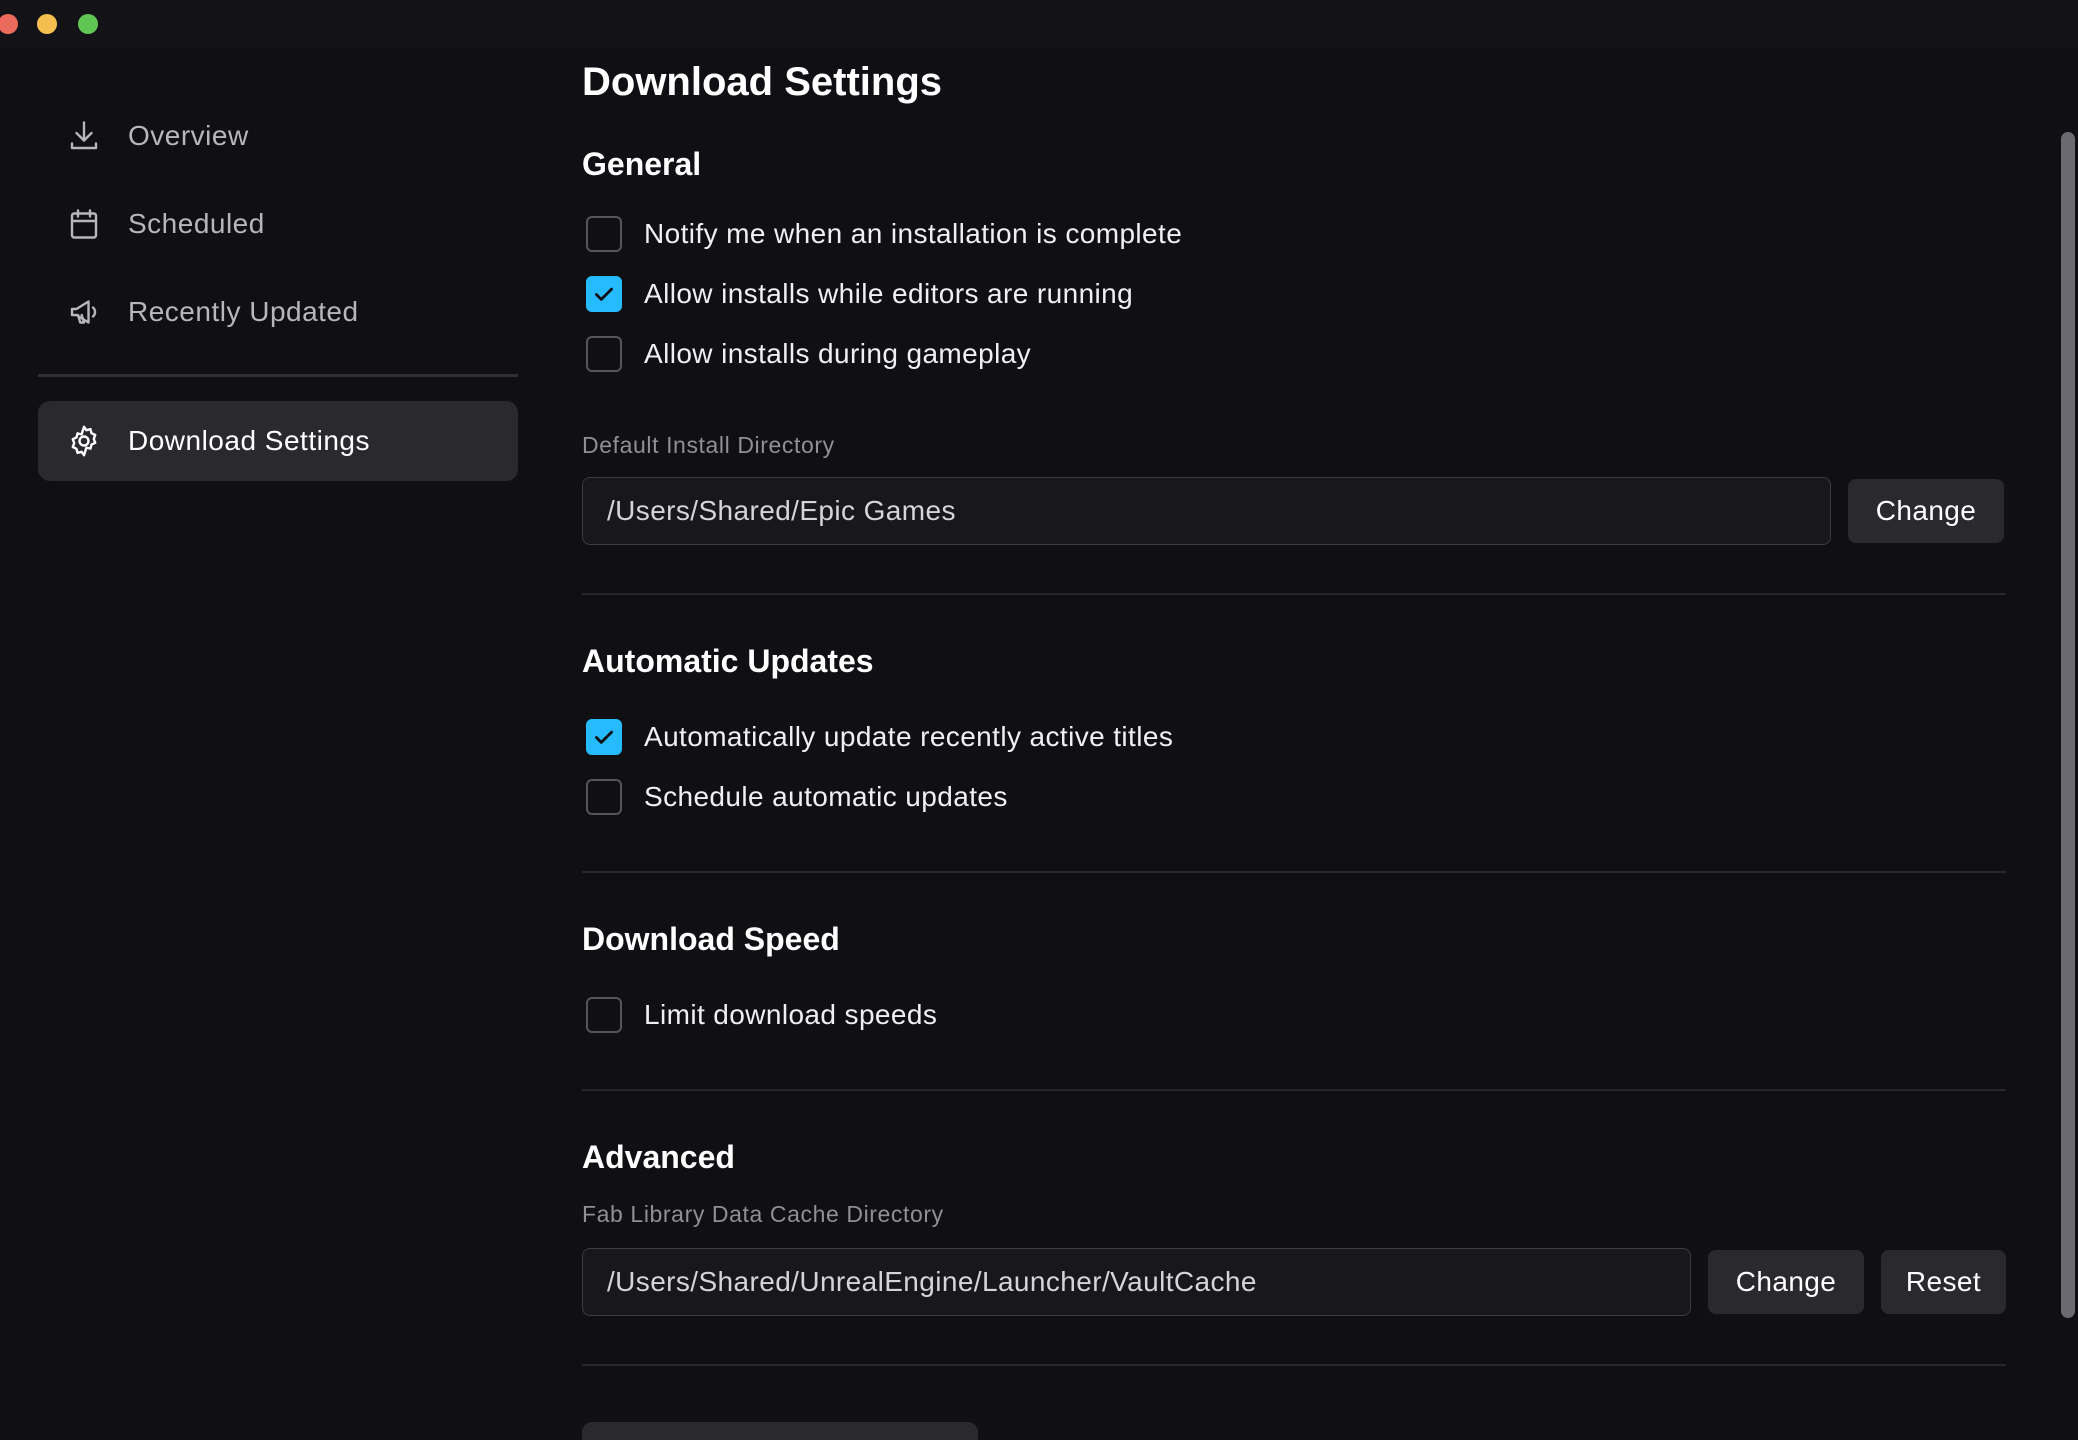 The height and width of the screenshot is (1440, 2078). I want to click on sidebar-divider, so click(278, 375).